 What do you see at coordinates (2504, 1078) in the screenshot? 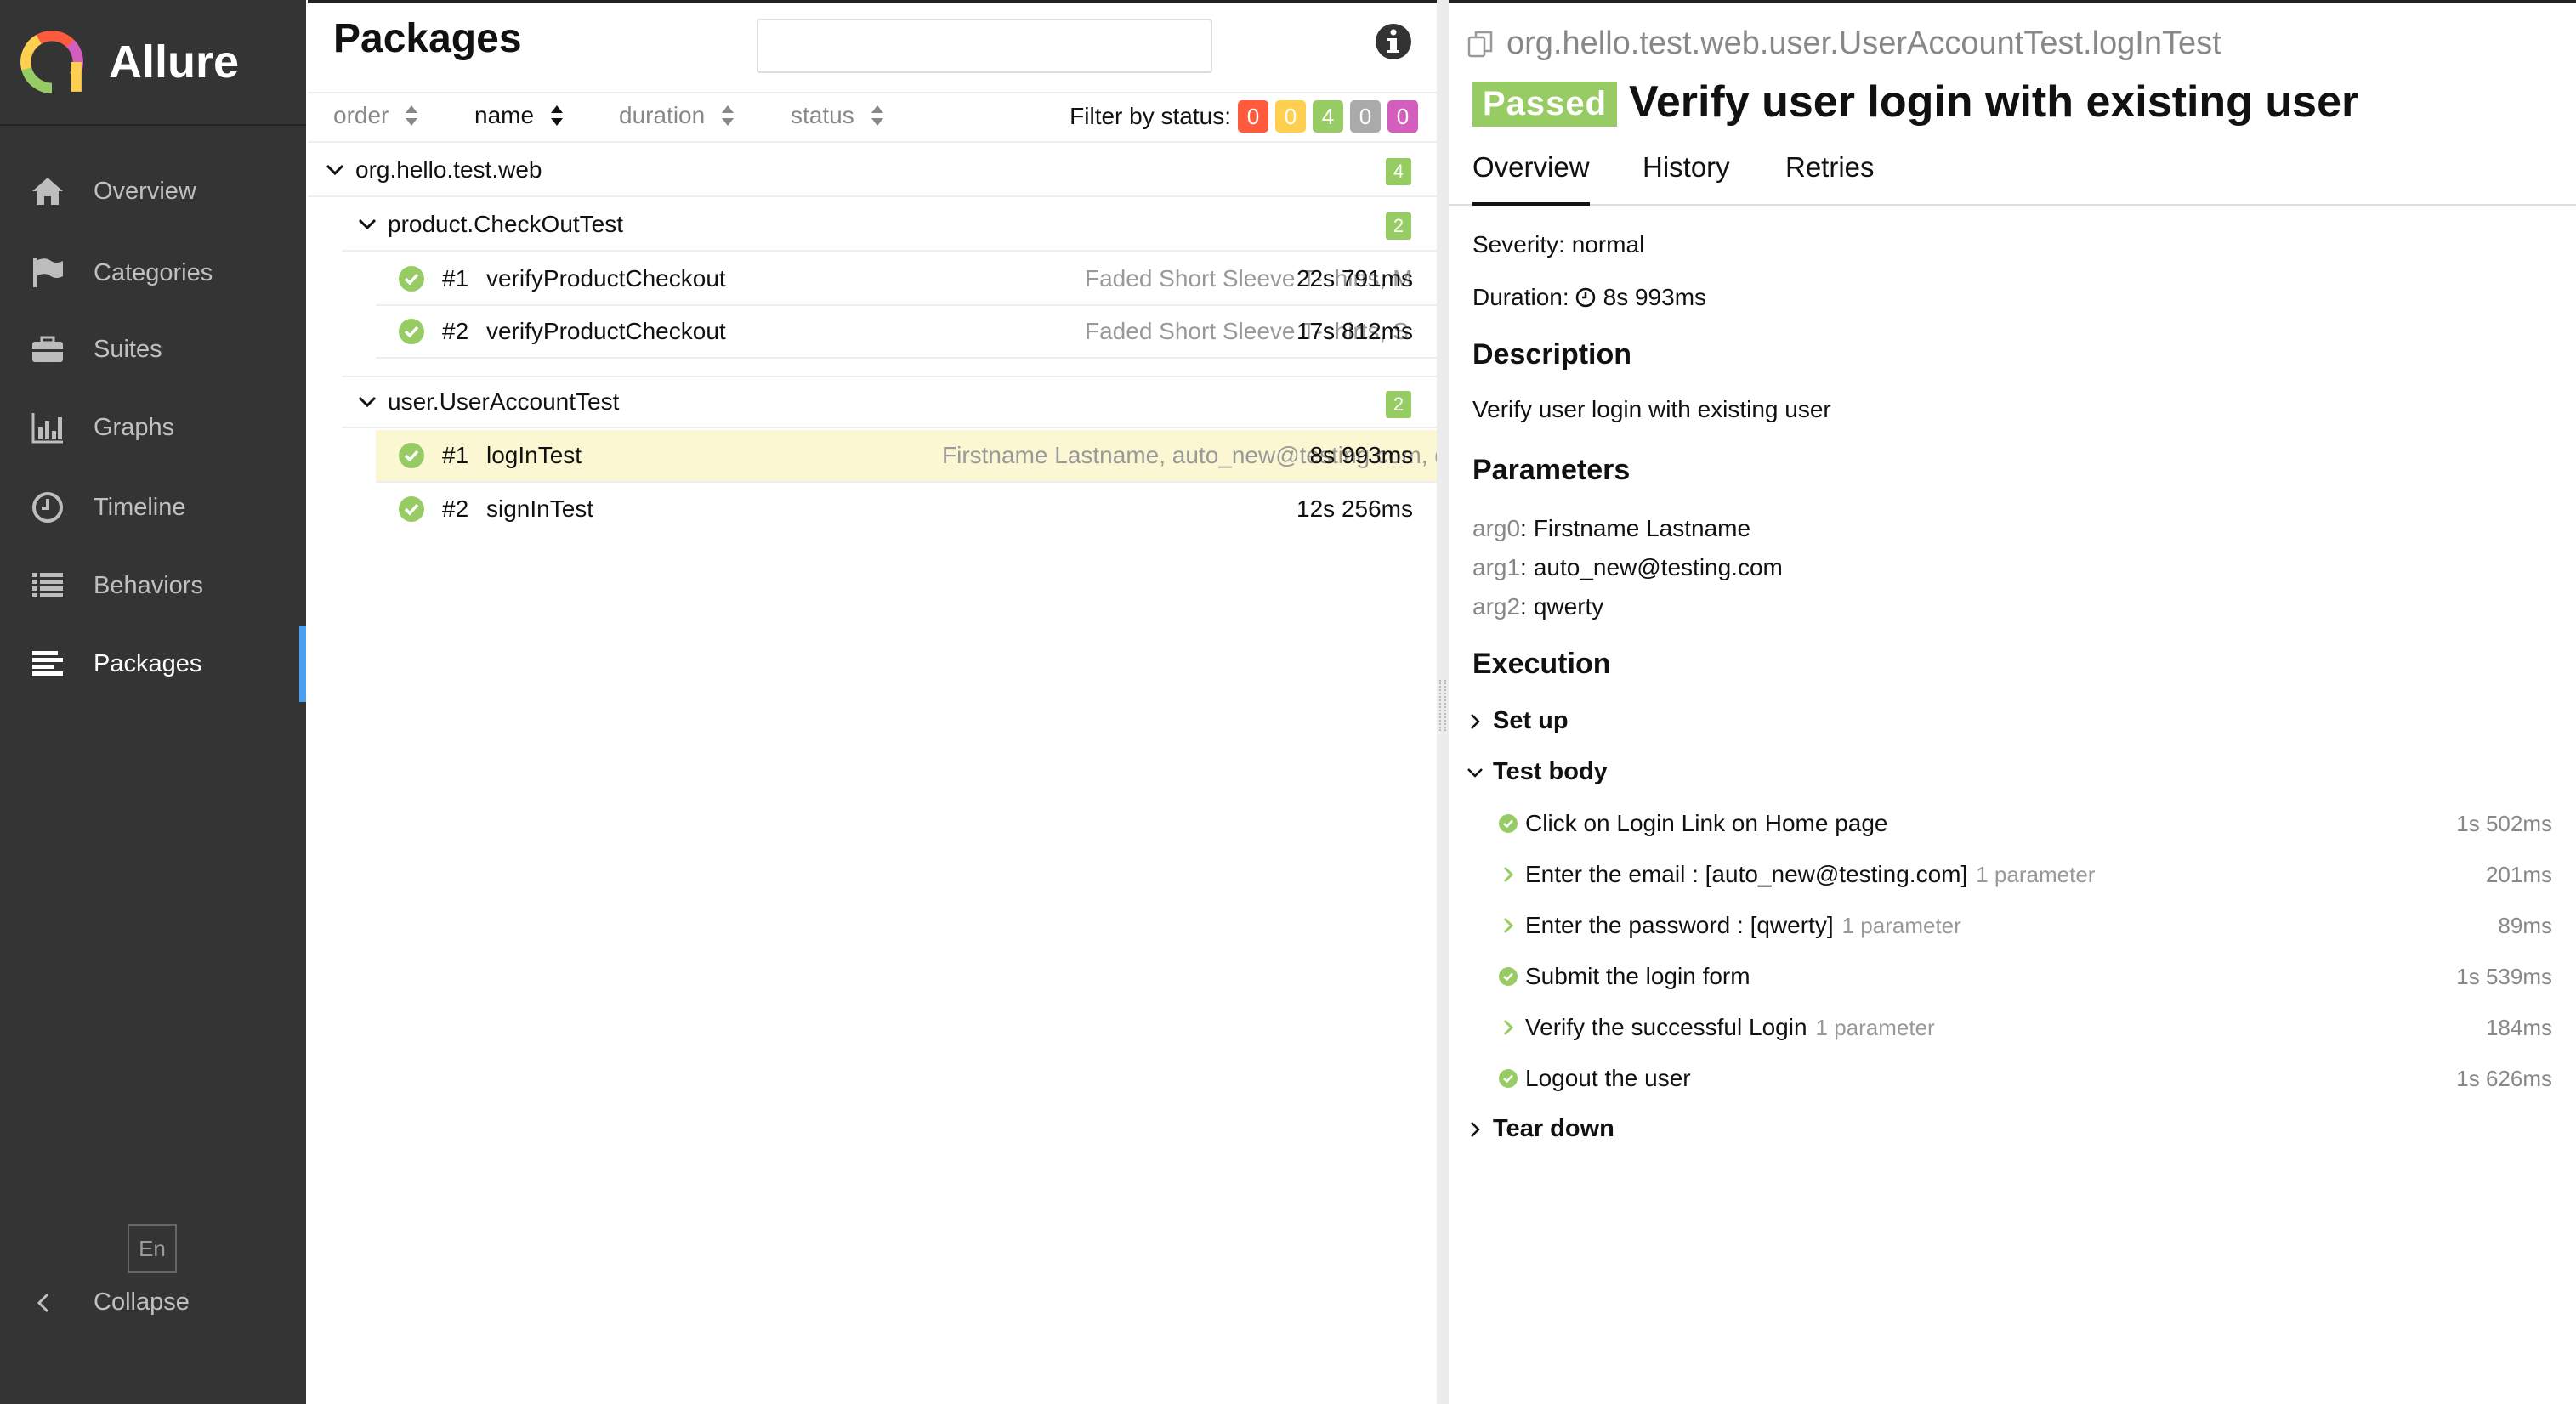
I see `step-duration: 1s 626ms` at bounding box center [2504, 1078].